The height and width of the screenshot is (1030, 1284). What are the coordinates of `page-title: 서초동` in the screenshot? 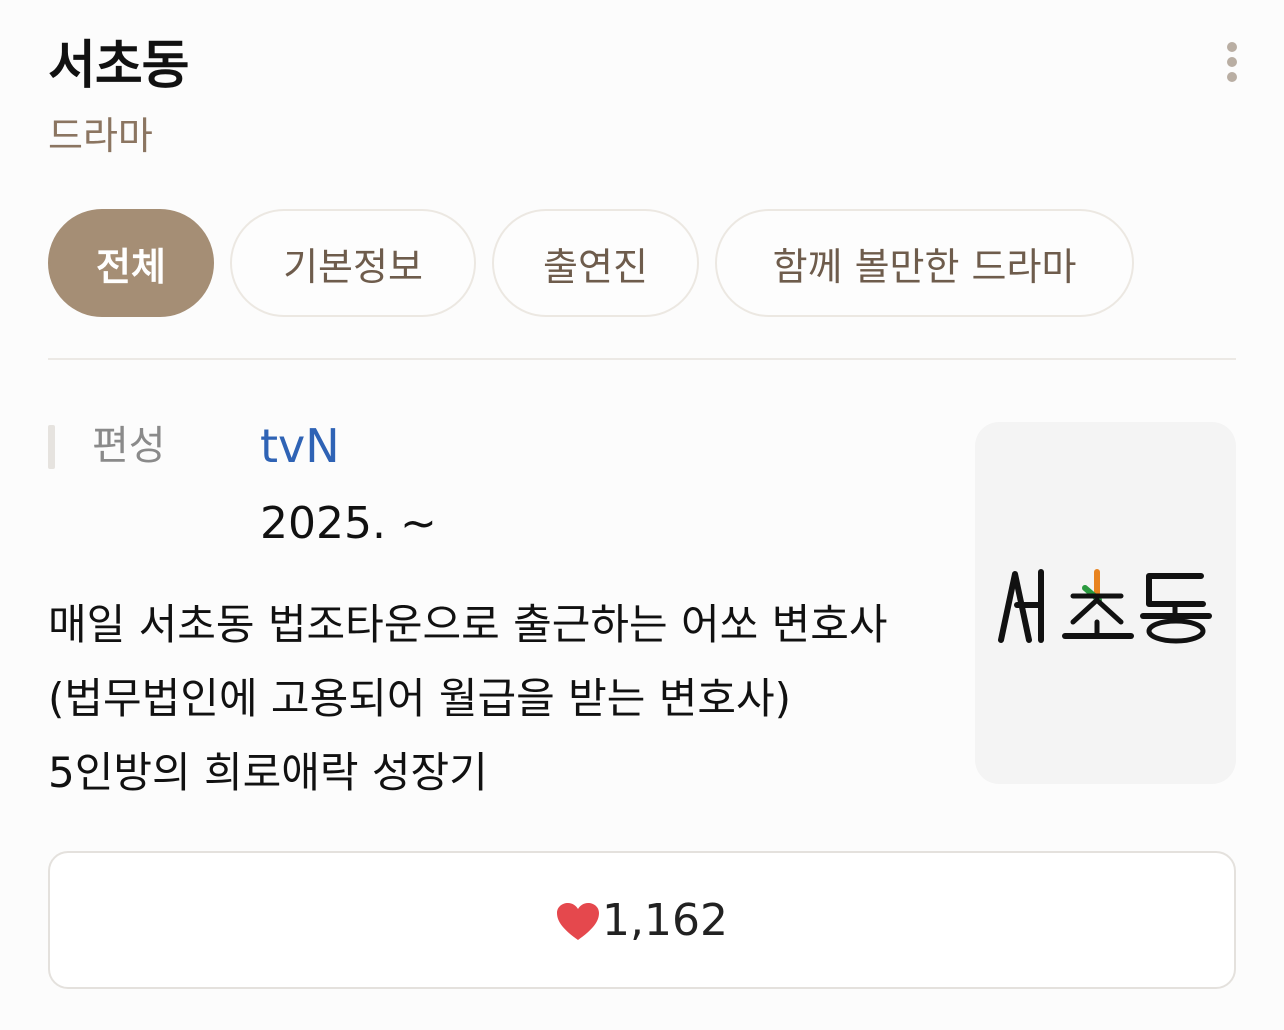 It's located at (119, 66).